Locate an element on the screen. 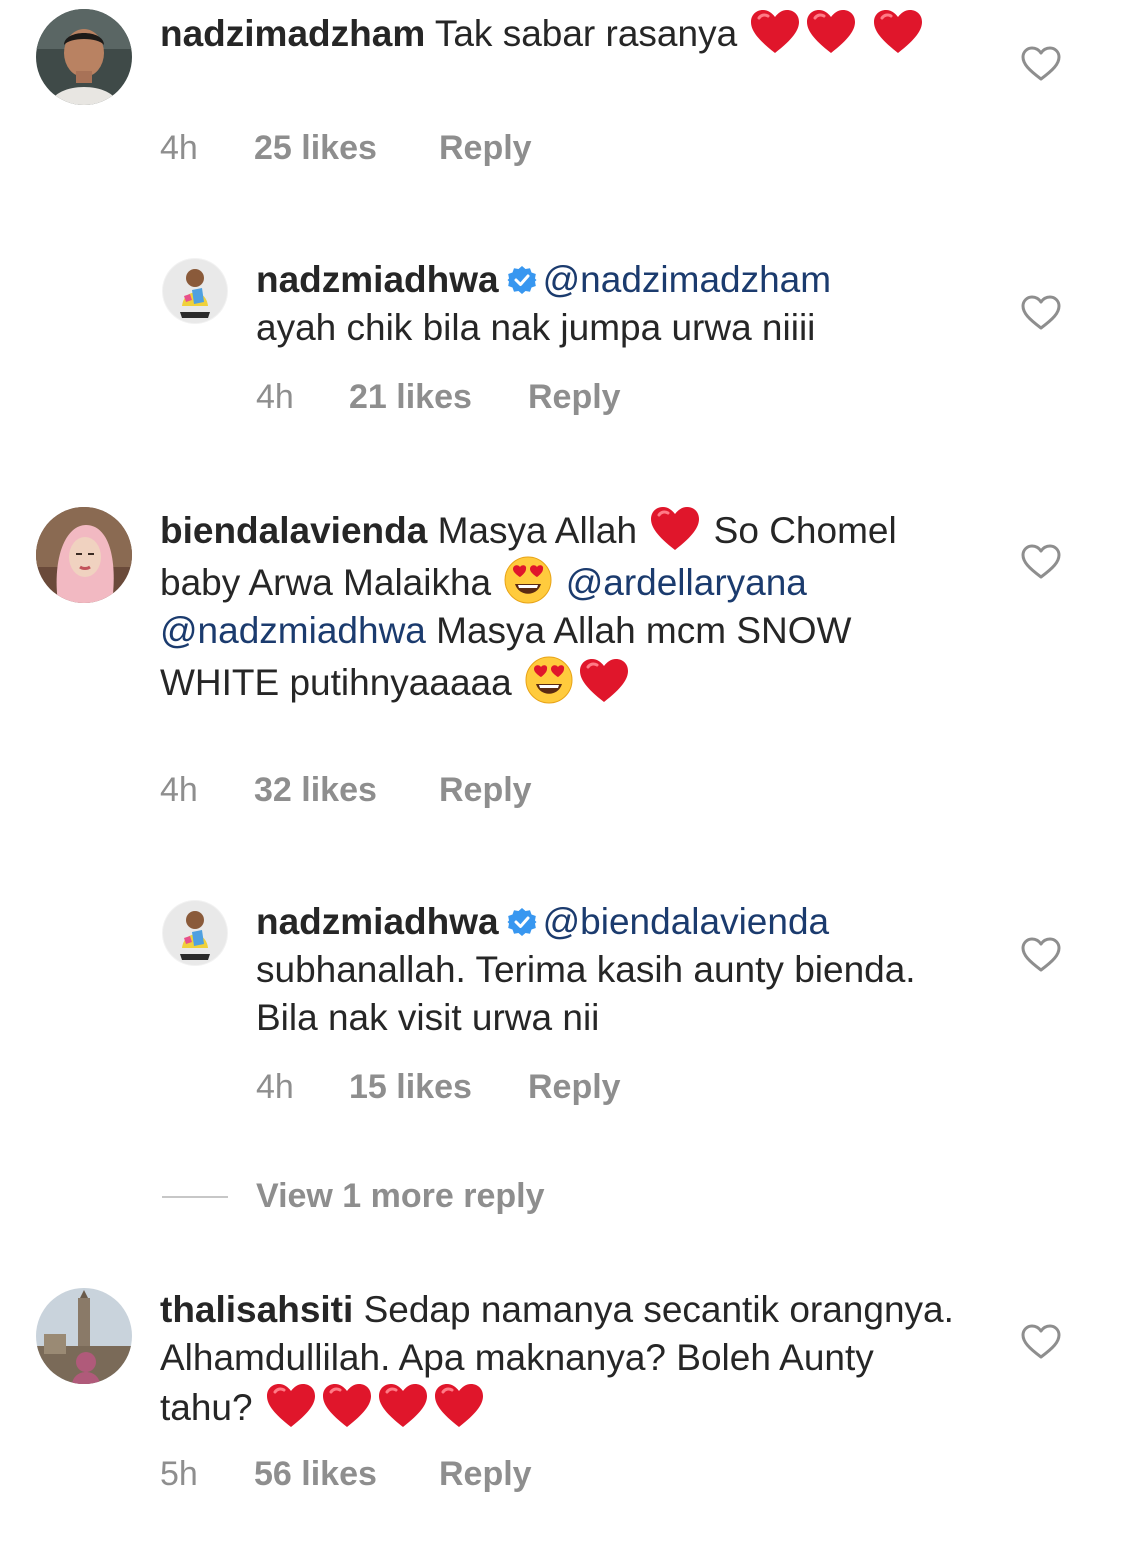 This screenshot has height=1541, width=1125. likes-count: 56 likes is located at coordinates (315, 1474).